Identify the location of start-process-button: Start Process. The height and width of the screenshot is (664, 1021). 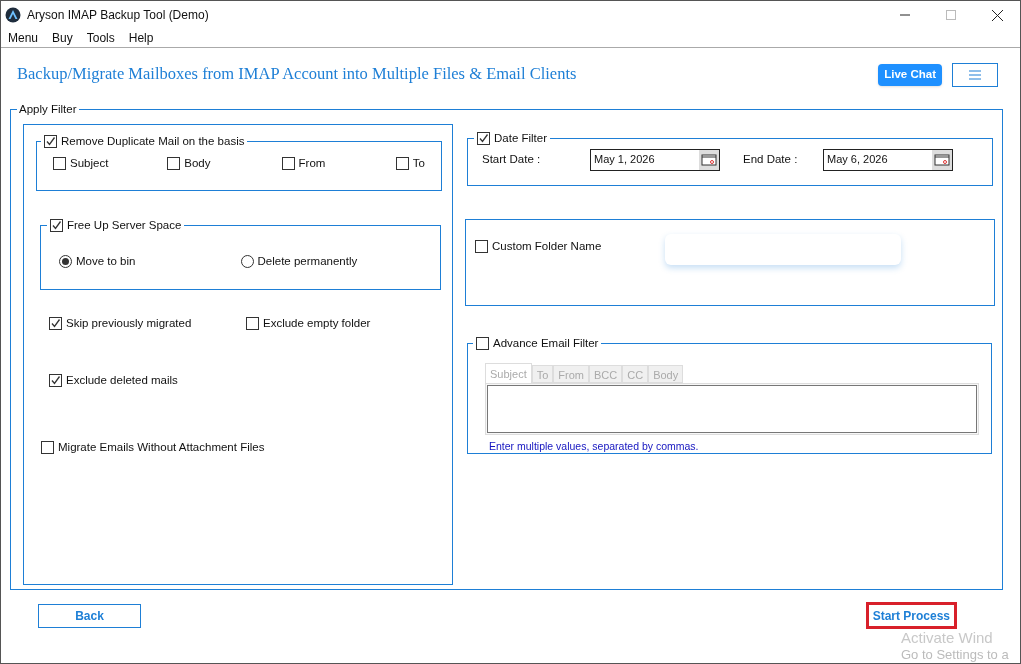
(911, 615).